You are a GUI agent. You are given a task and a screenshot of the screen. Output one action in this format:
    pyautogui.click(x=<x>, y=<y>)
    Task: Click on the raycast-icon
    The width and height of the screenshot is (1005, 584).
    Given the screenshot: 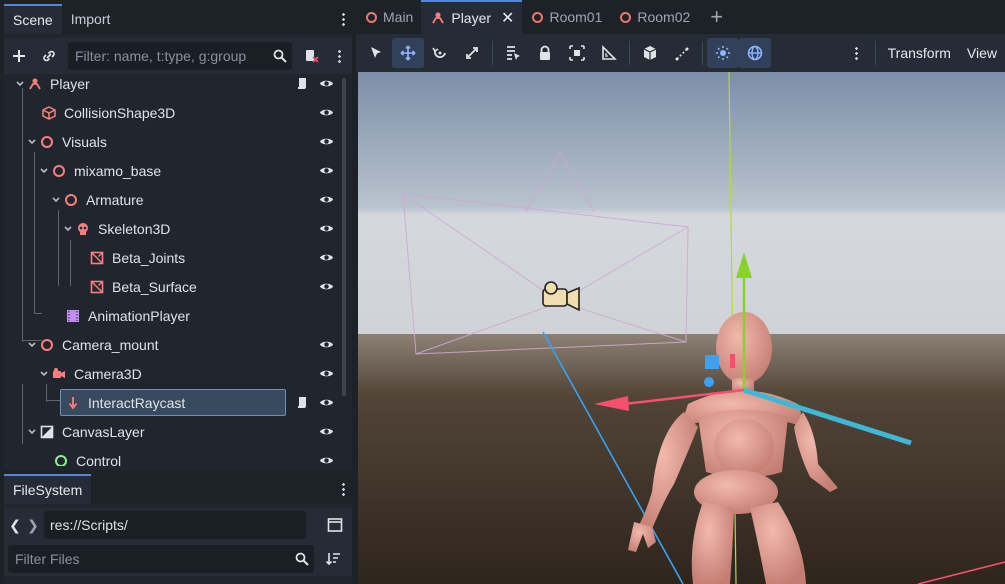 What is the action you would take?
    pyautogui.click(x=73, y=403)
    